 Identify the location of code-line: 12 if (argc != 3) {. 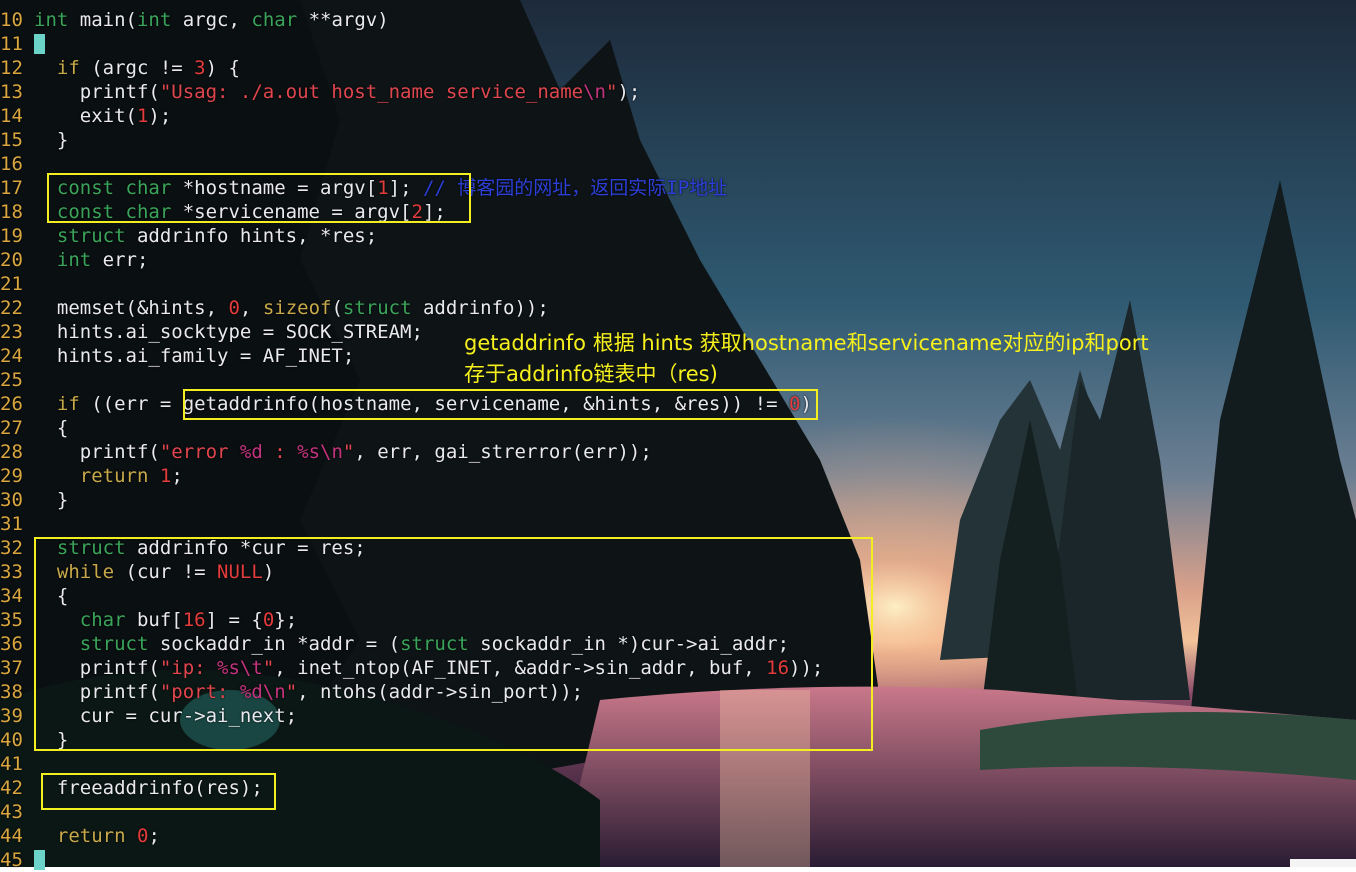
(678, 68).